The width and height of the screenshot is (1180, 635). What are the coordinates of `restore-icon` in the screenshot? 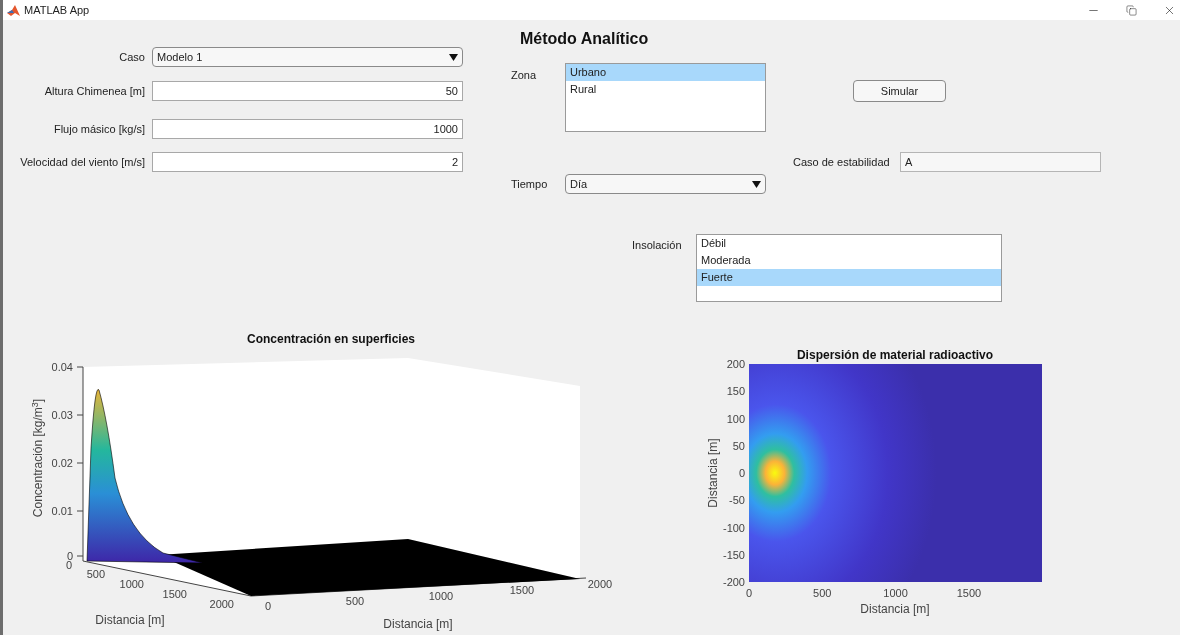 It's located at (1131, 10).